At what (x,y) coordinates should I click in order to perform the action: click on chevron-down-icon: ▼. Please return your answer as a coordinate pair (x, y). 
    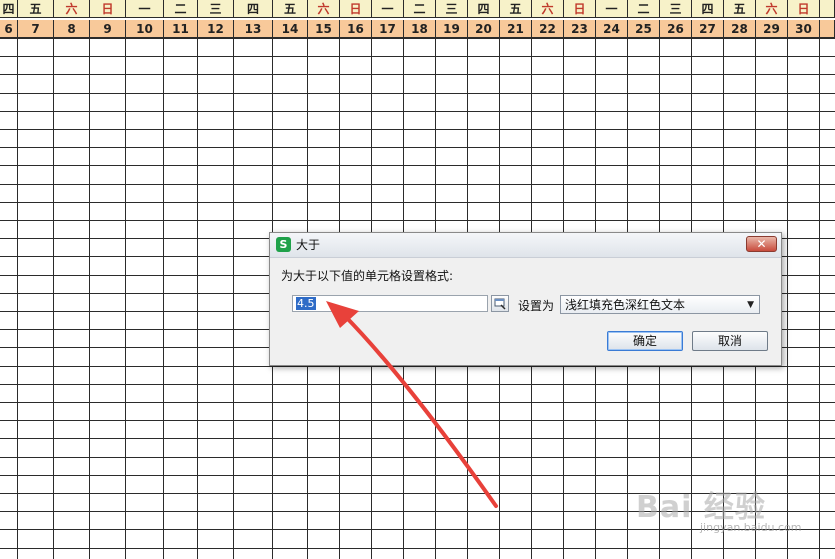
    Looking at the image, I should click on (750, 305).